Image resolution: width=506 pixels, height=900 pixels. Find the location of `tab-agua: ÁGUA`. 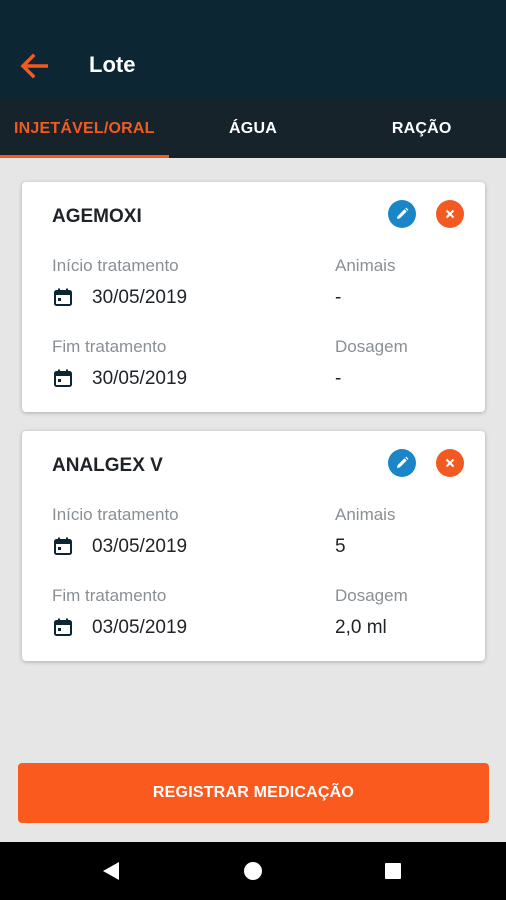

tab-agua: ÁGUA is located at coordinates (253, 129).